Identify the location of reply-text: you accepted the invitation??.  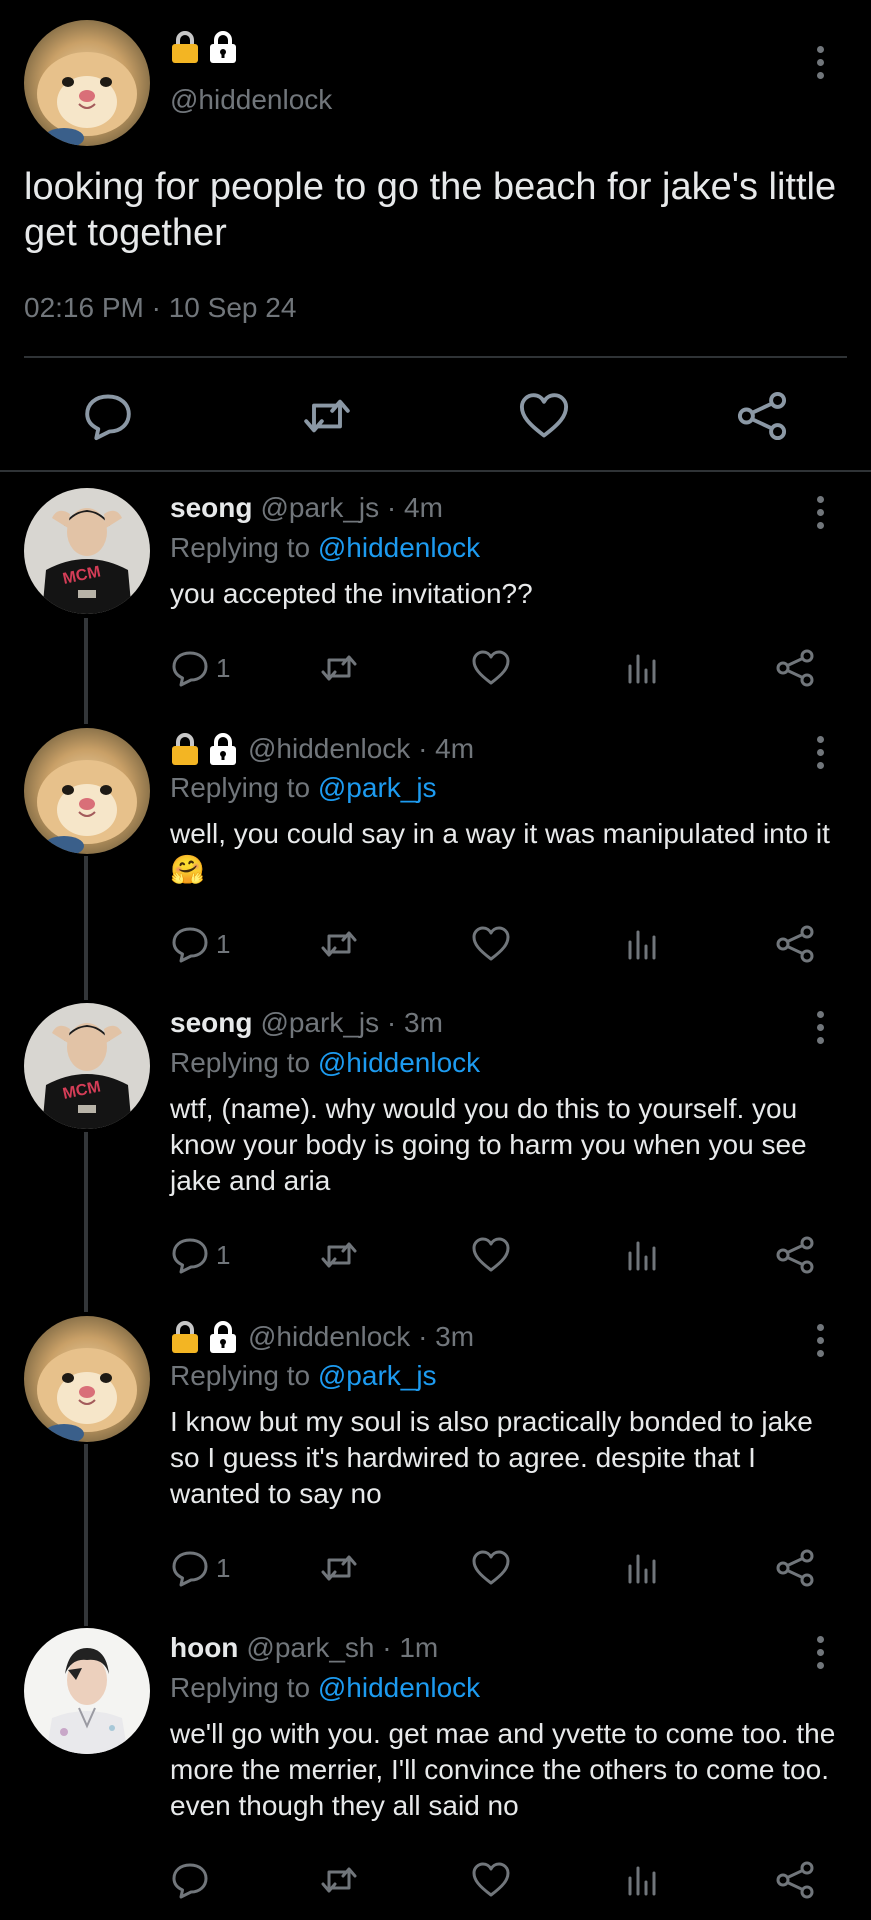
(351, 593).